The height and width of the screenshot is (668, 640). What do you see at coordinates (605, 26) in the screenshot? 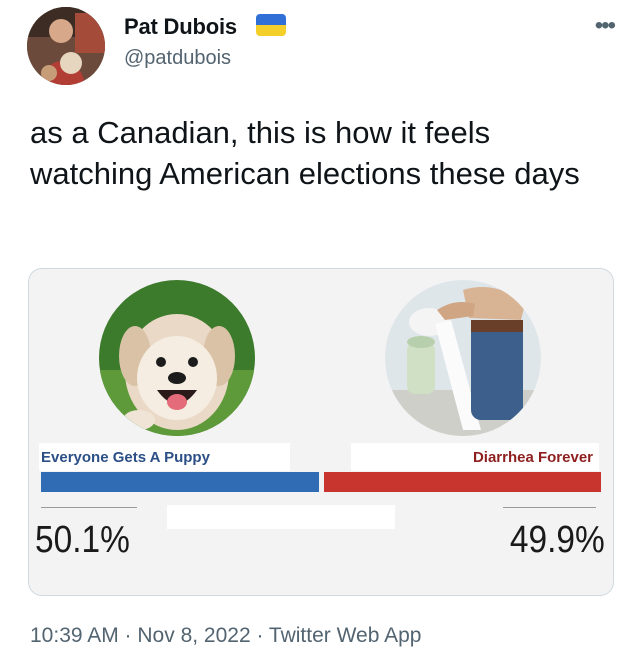
I see `more-options-icon: •••` at bounding box center [605, 26].